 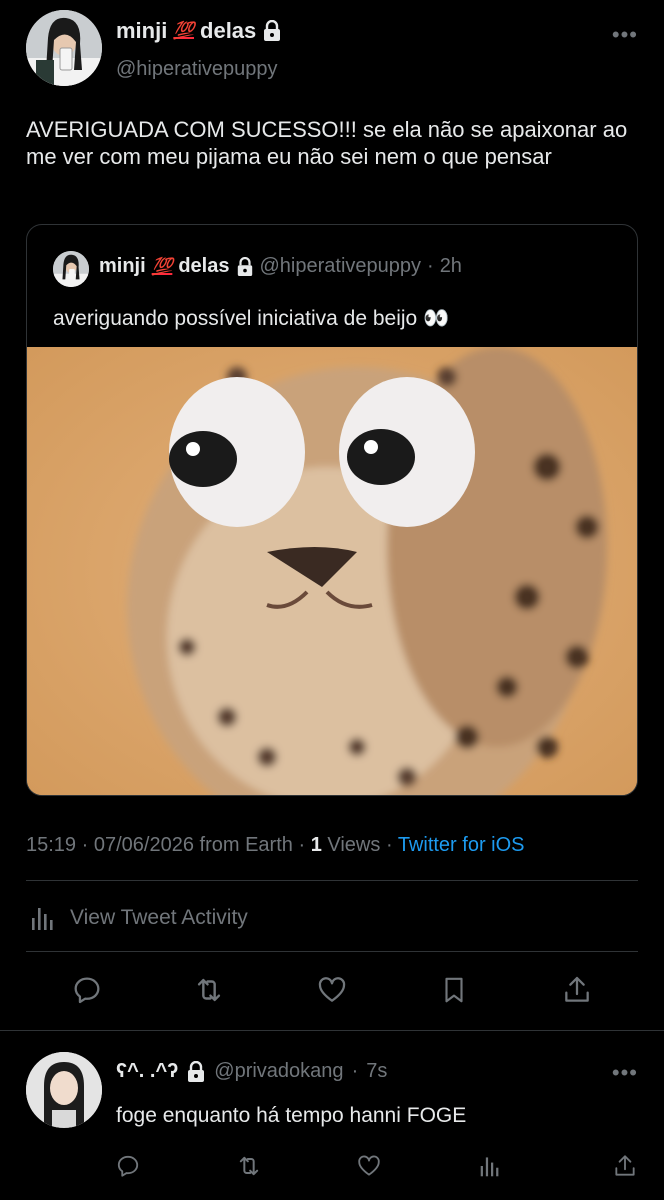 I want to click on quote-hundred-emoji-icon: 💯, so click(x=162, y=266).